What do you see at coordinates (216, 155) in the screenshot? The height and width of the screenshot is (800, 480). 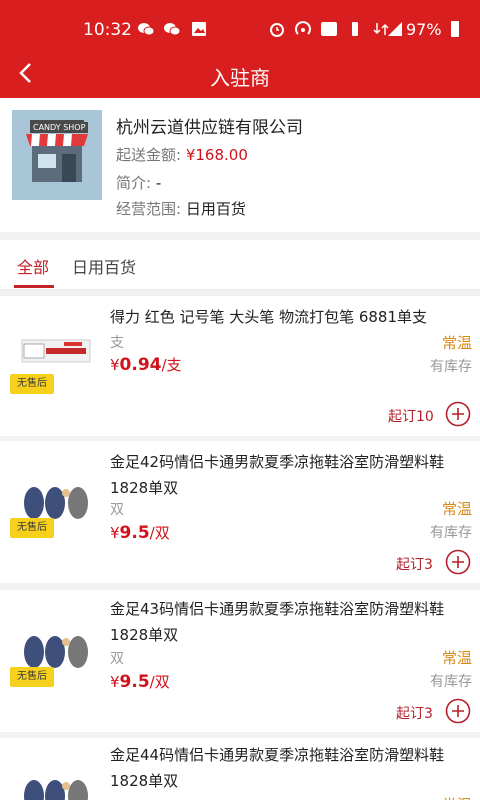 I see `min-order-value: ¥168.00` at bounding box center [216, 155].